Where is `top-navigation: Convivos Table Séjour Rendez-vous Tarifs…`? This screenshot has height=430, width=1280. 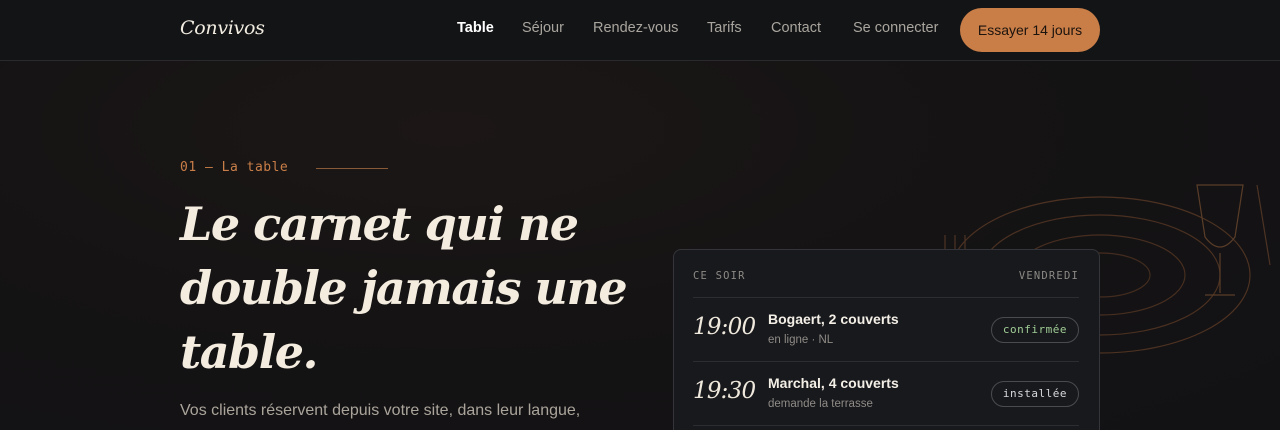
top-navigation: Convivos Table Séjour Rendez-vous Tarifs… is located at coordinates (640, 30).